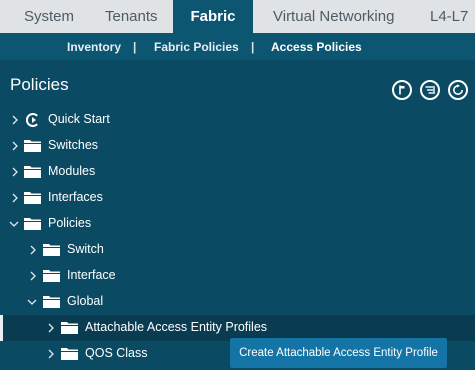  I want to click on subnav-inventory: Inventory, so click(94, 47).